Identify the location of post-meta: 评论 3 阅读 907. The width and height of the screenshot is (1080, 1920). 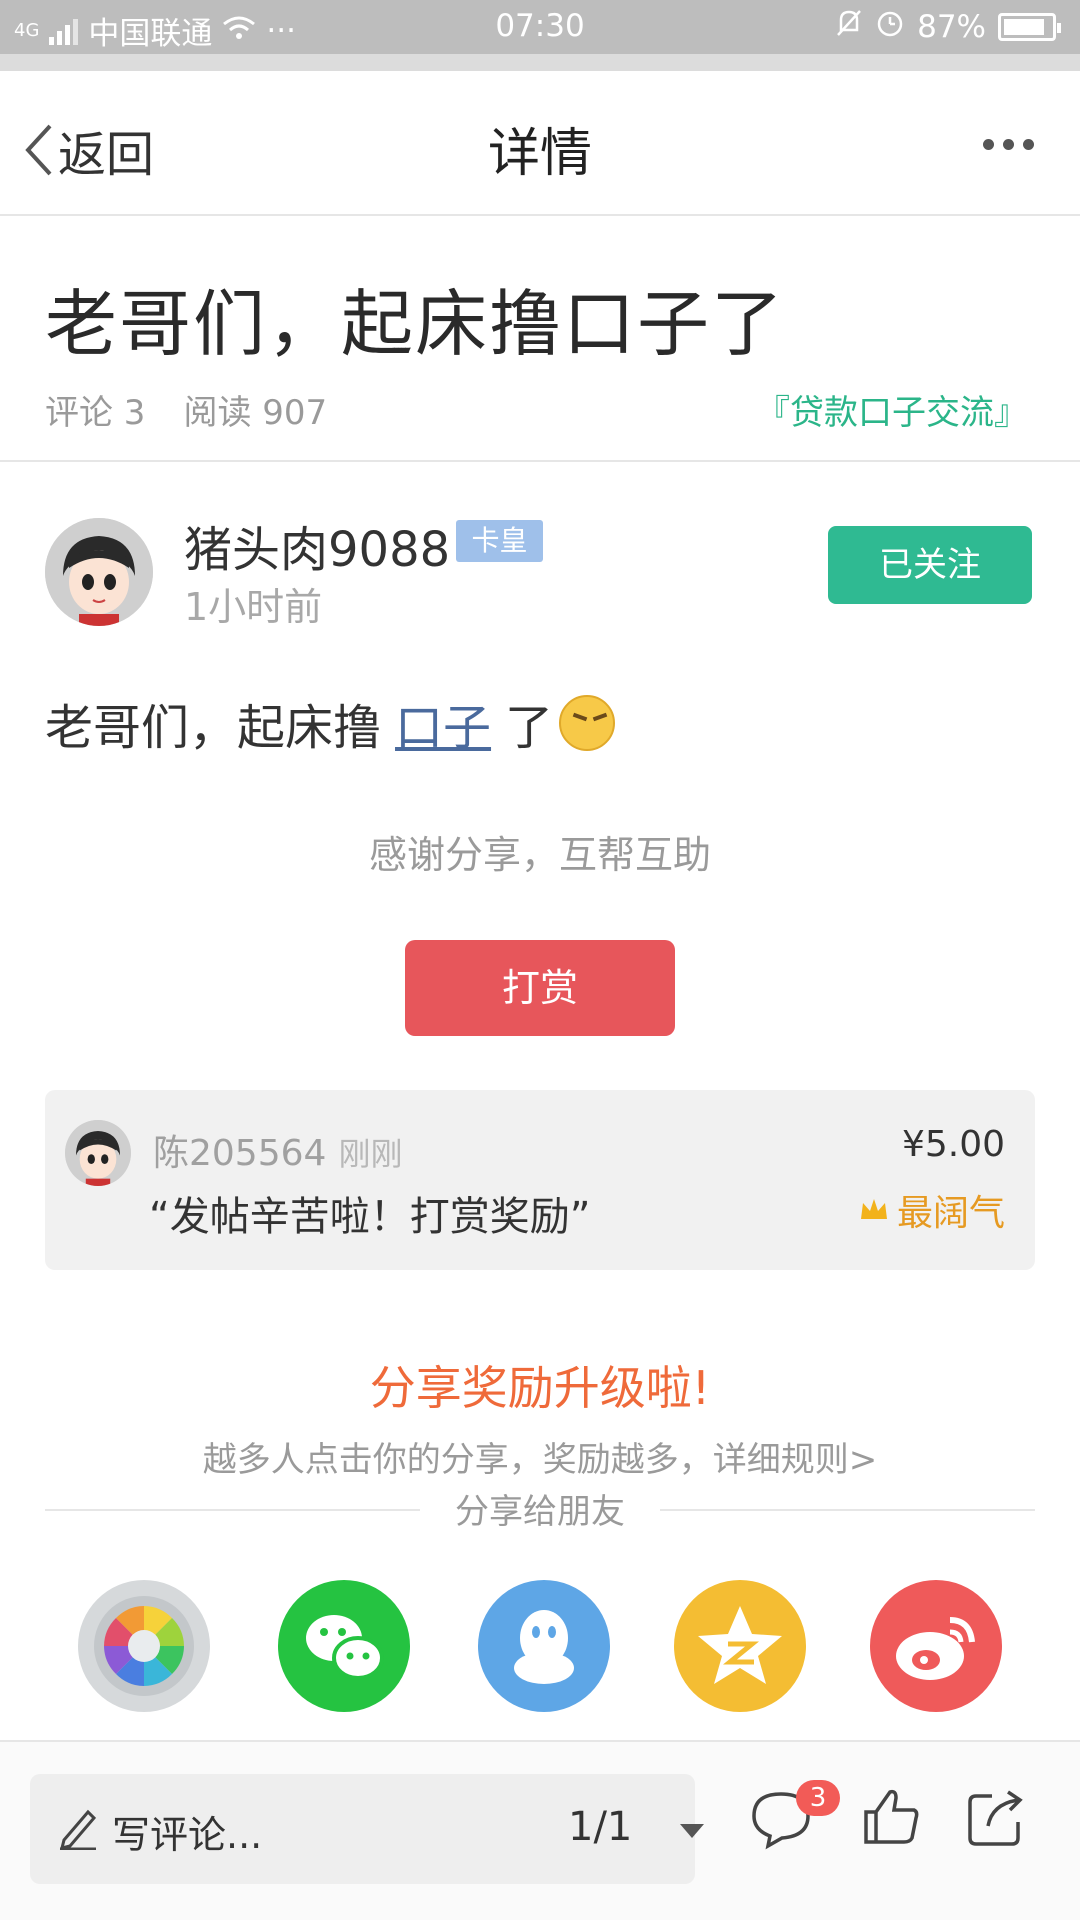
(186, 409).